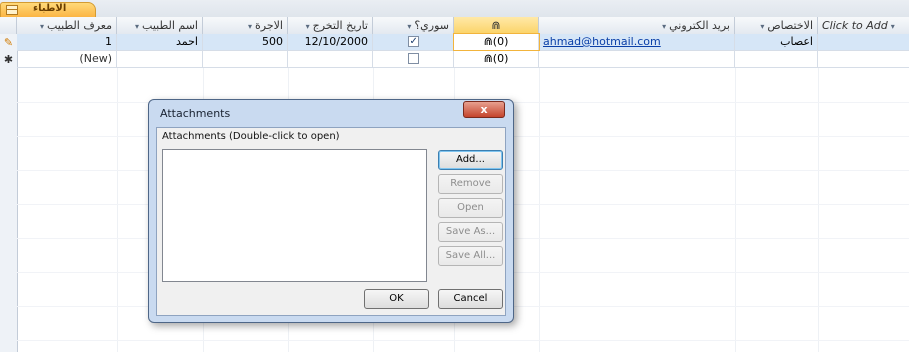  Describe the element at coordinates (245, 25) in the screenshot. I see `column-header-fee: ▾ الاجرة` at that location.